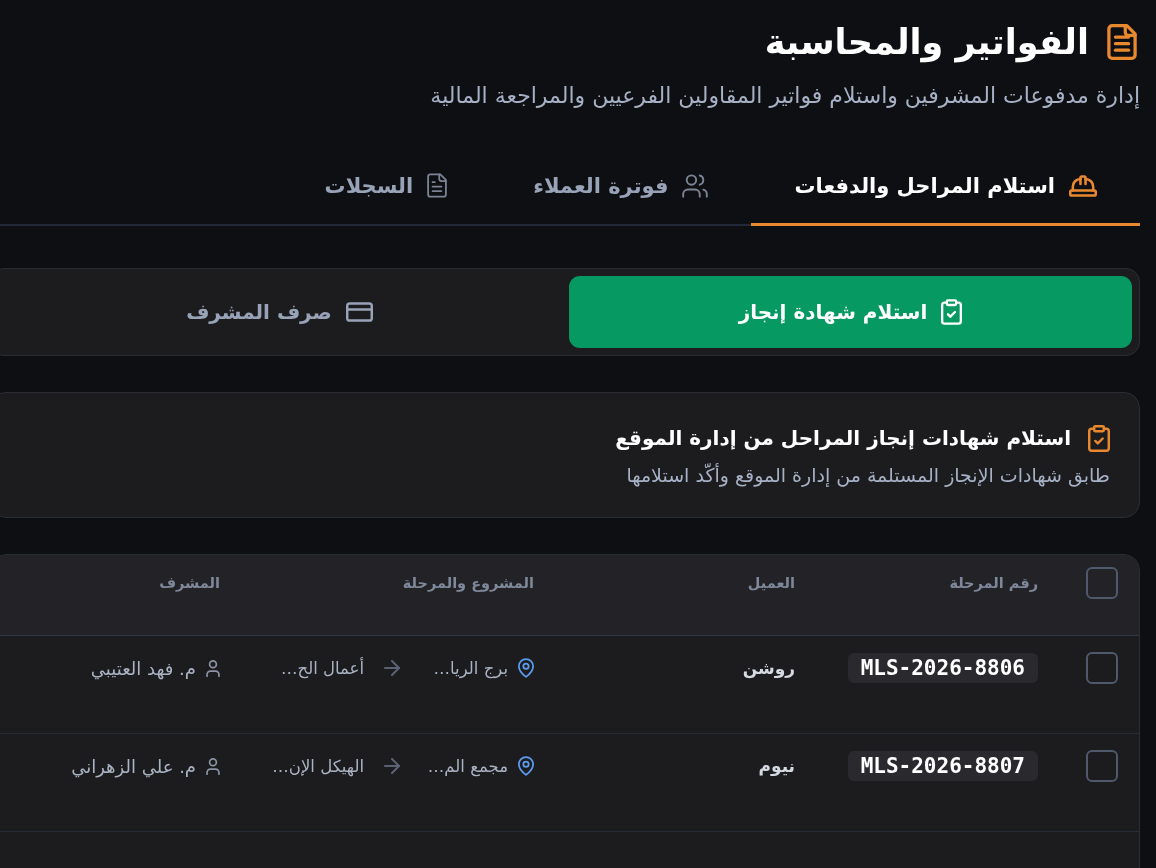 This screenshot has height=868, width=1156. What do you see at coordinates (695, 185) in the screenshot?
I see `users-icon` at bounding box center [695, 185].